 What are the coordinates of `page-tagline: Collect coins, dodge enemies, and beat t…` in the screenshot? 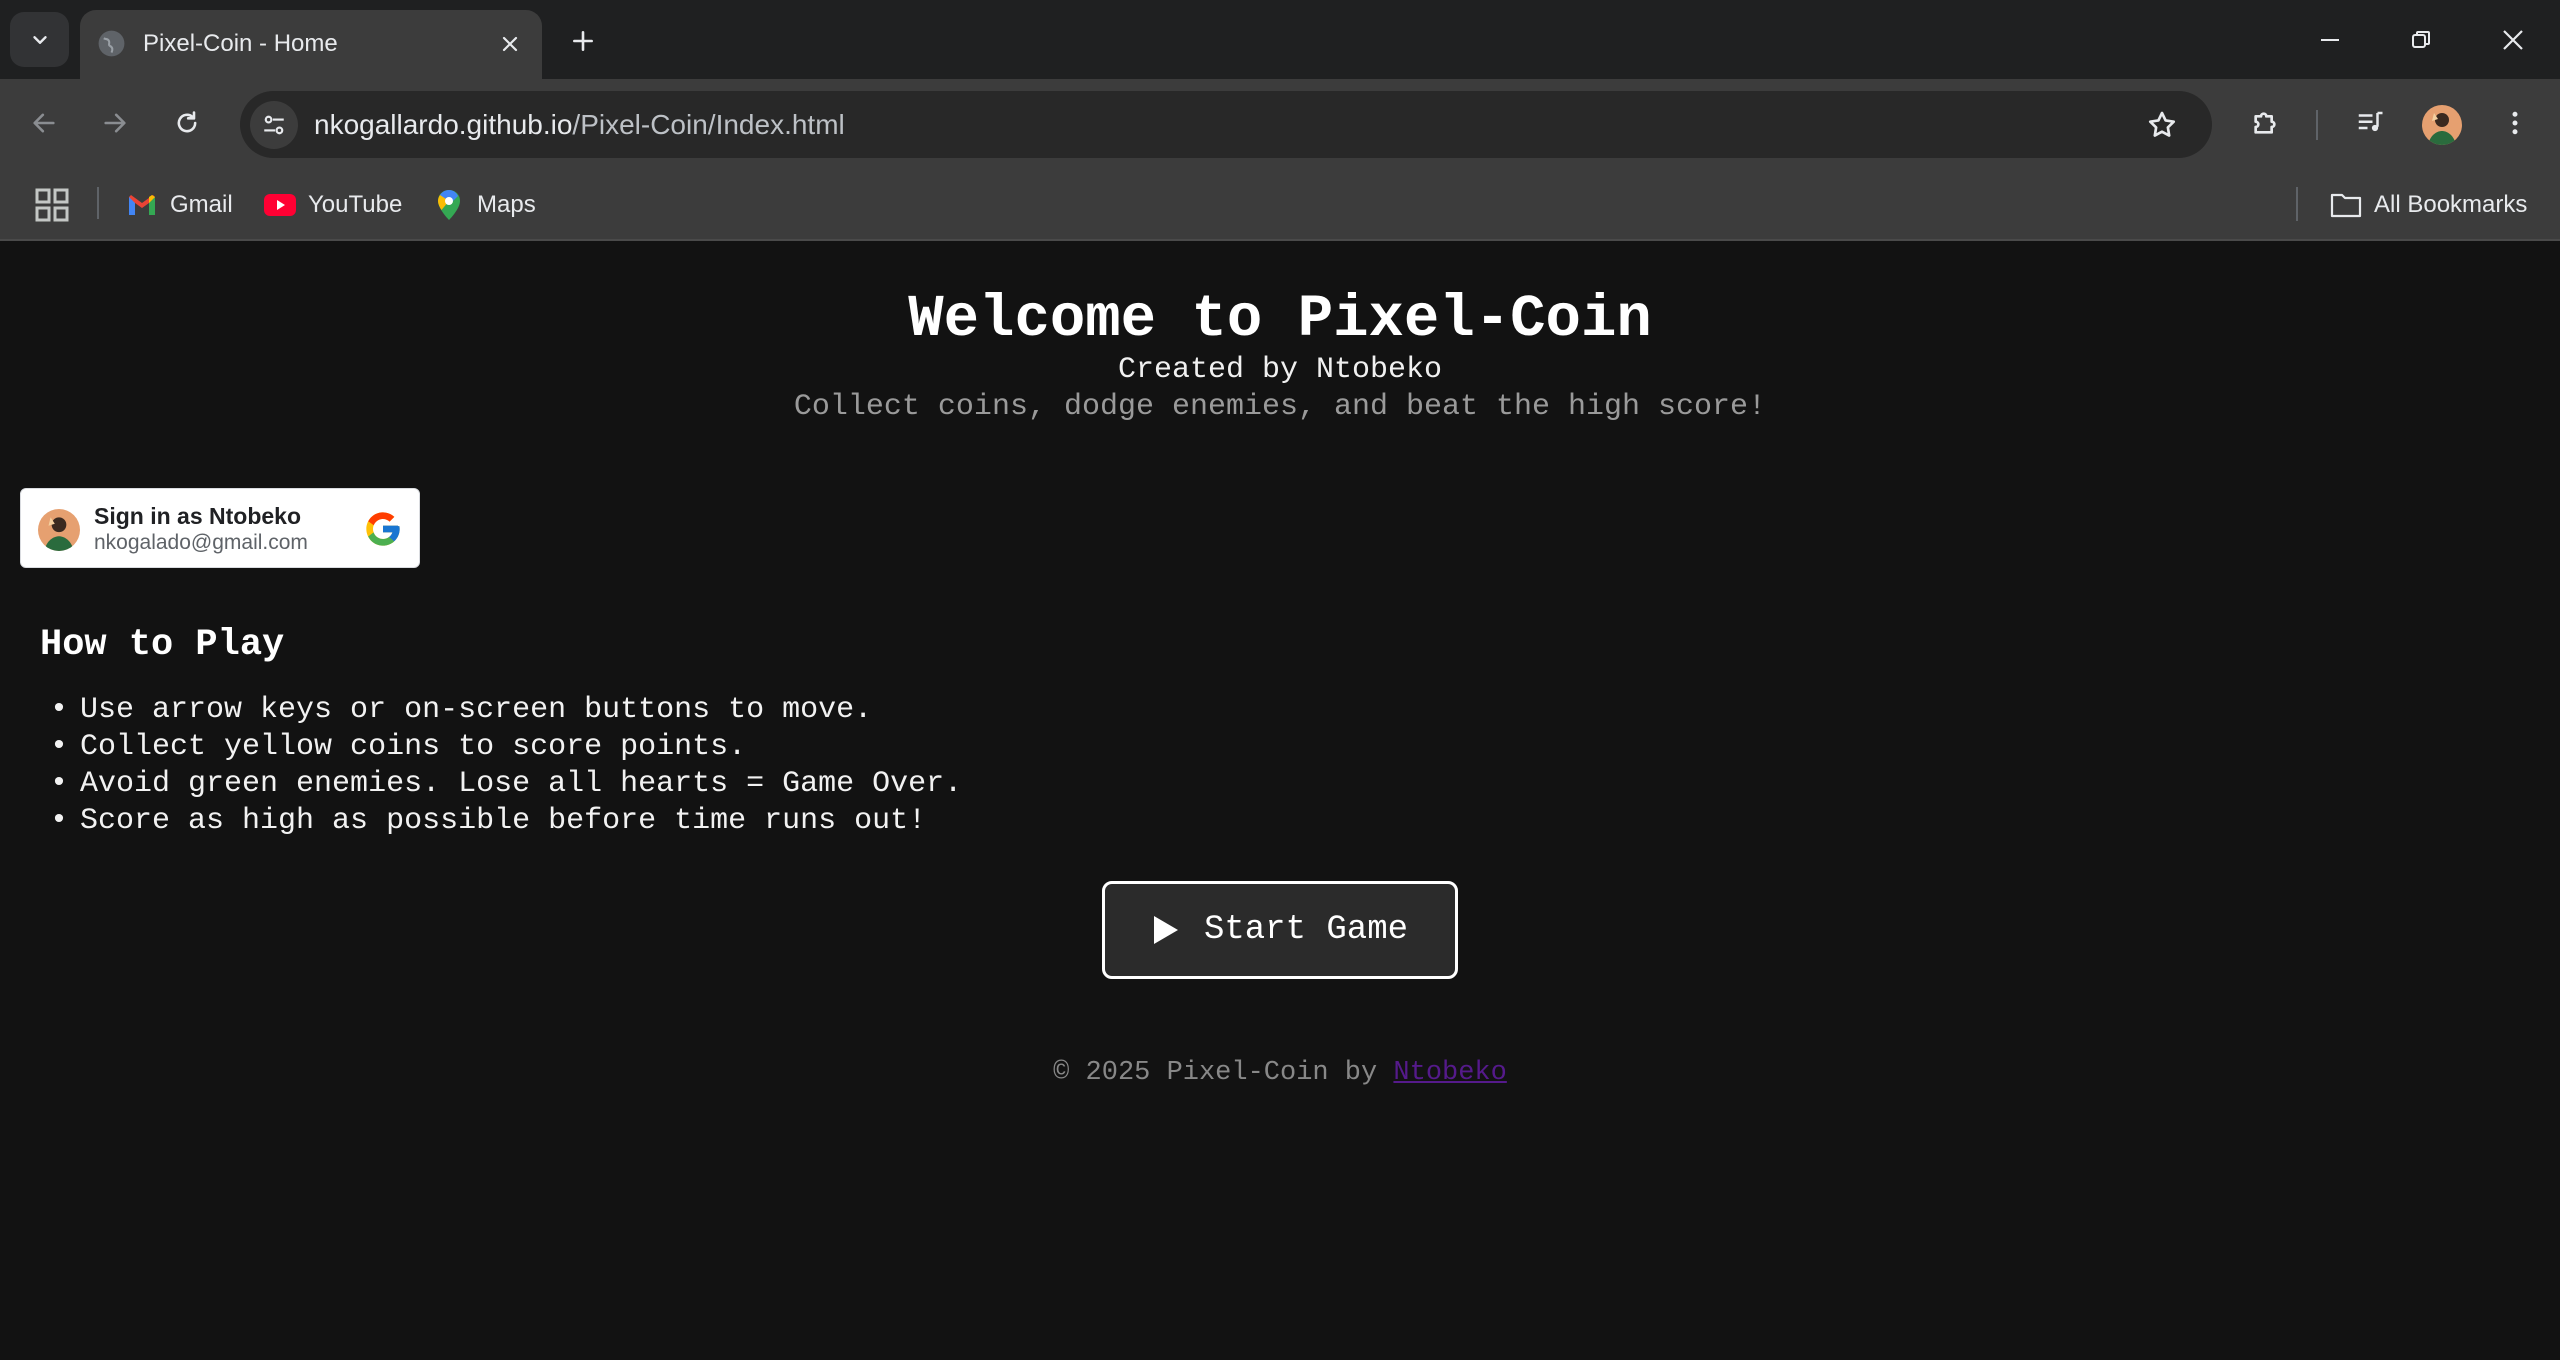 It's located at (1280, 407).